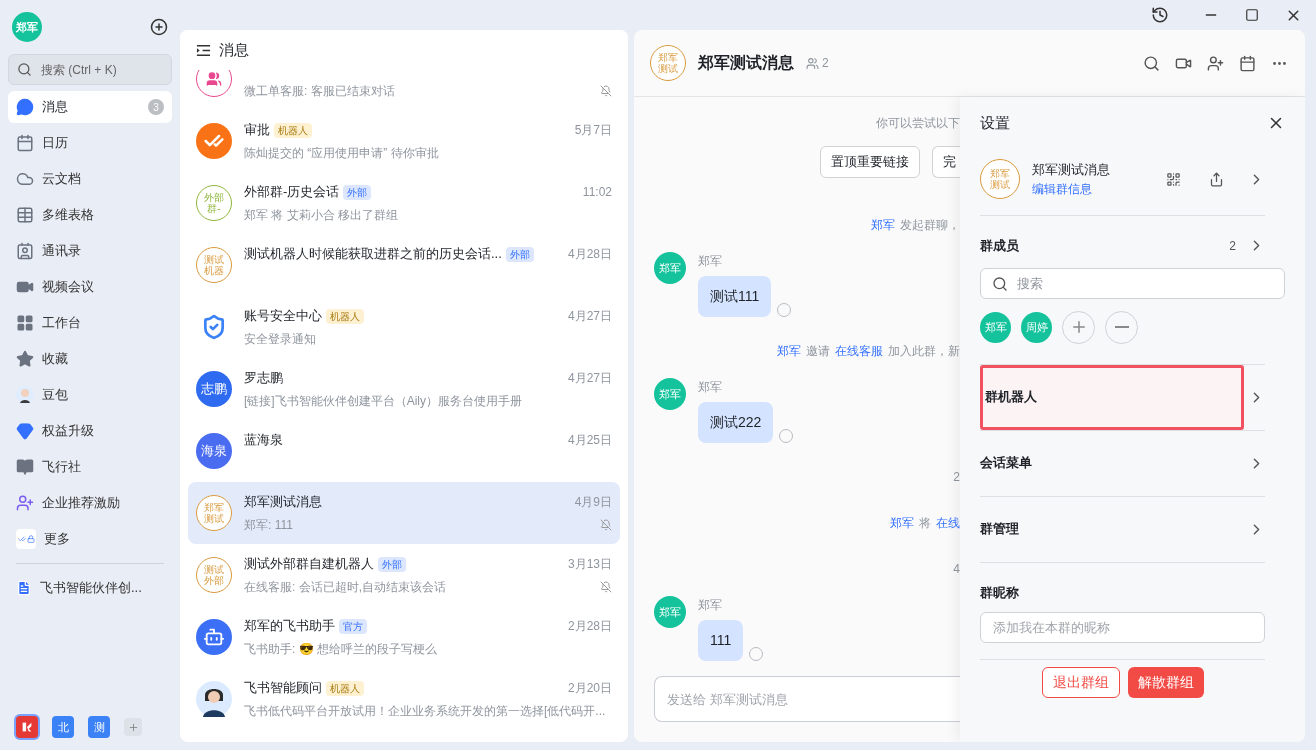  I want to click on chat-bubble-icon, so click(25, 107).